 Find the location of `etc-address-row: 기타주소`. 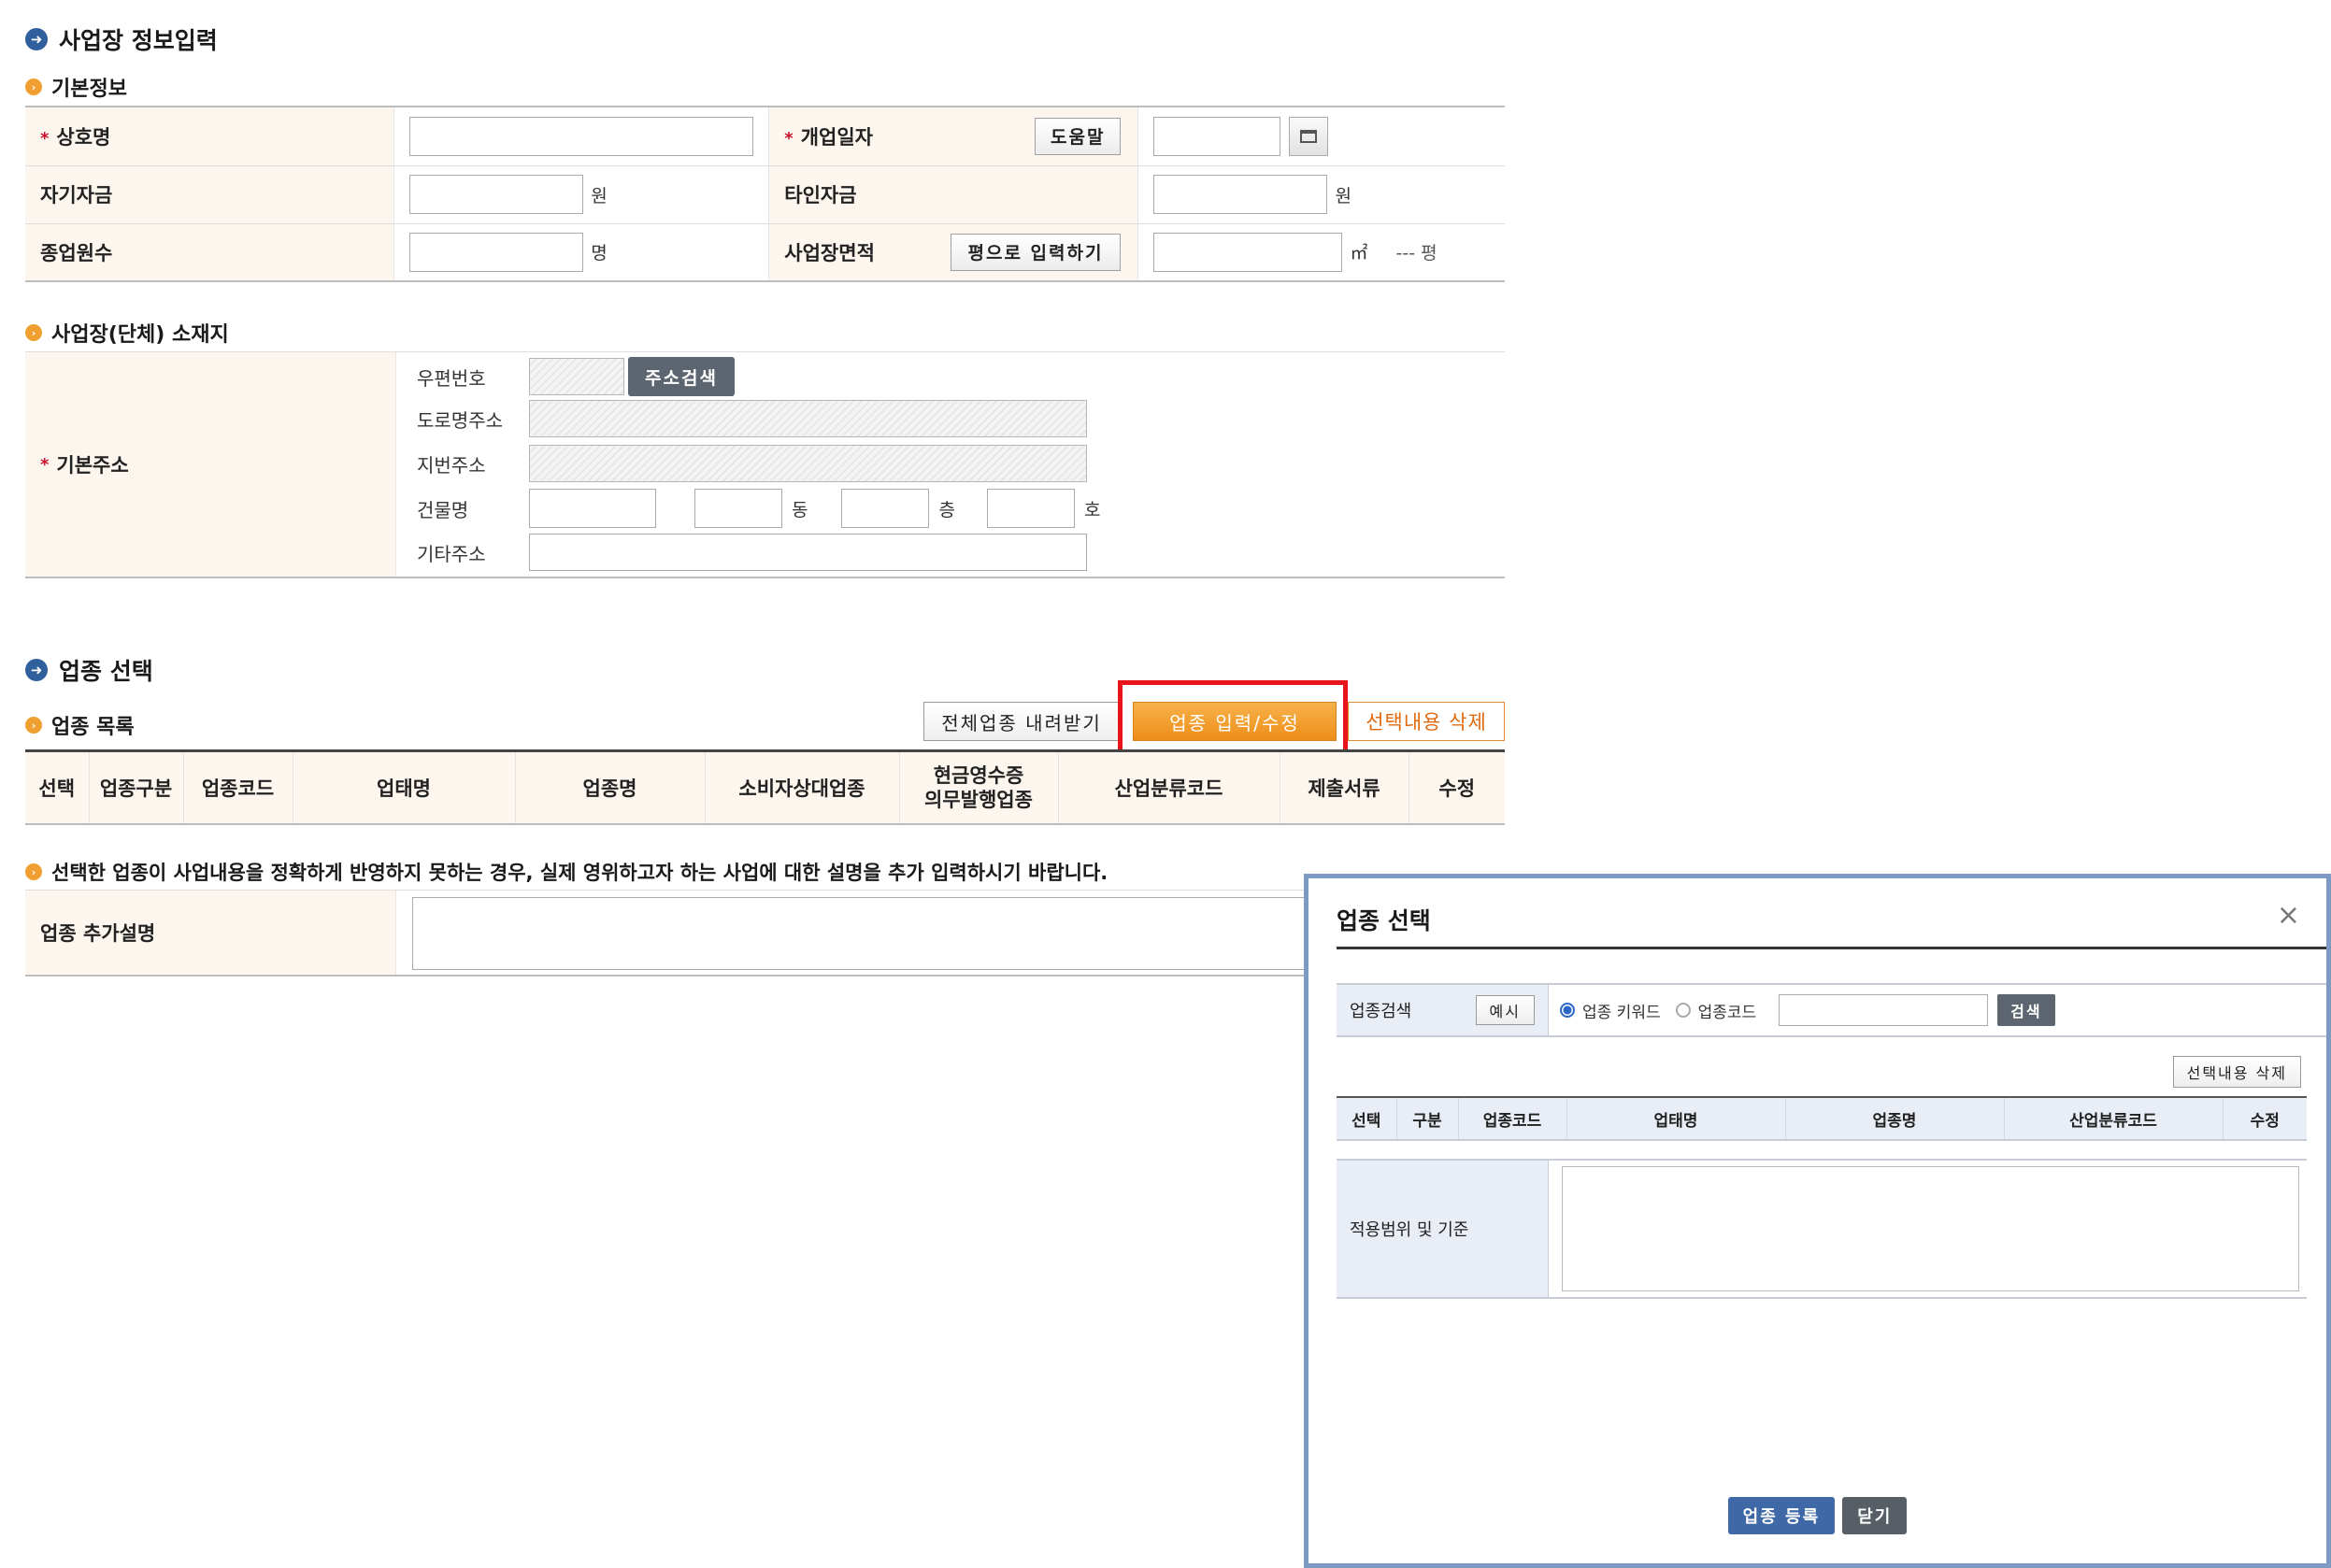

etc-address-row: 기타주소 is located at coordinates (752, 552).